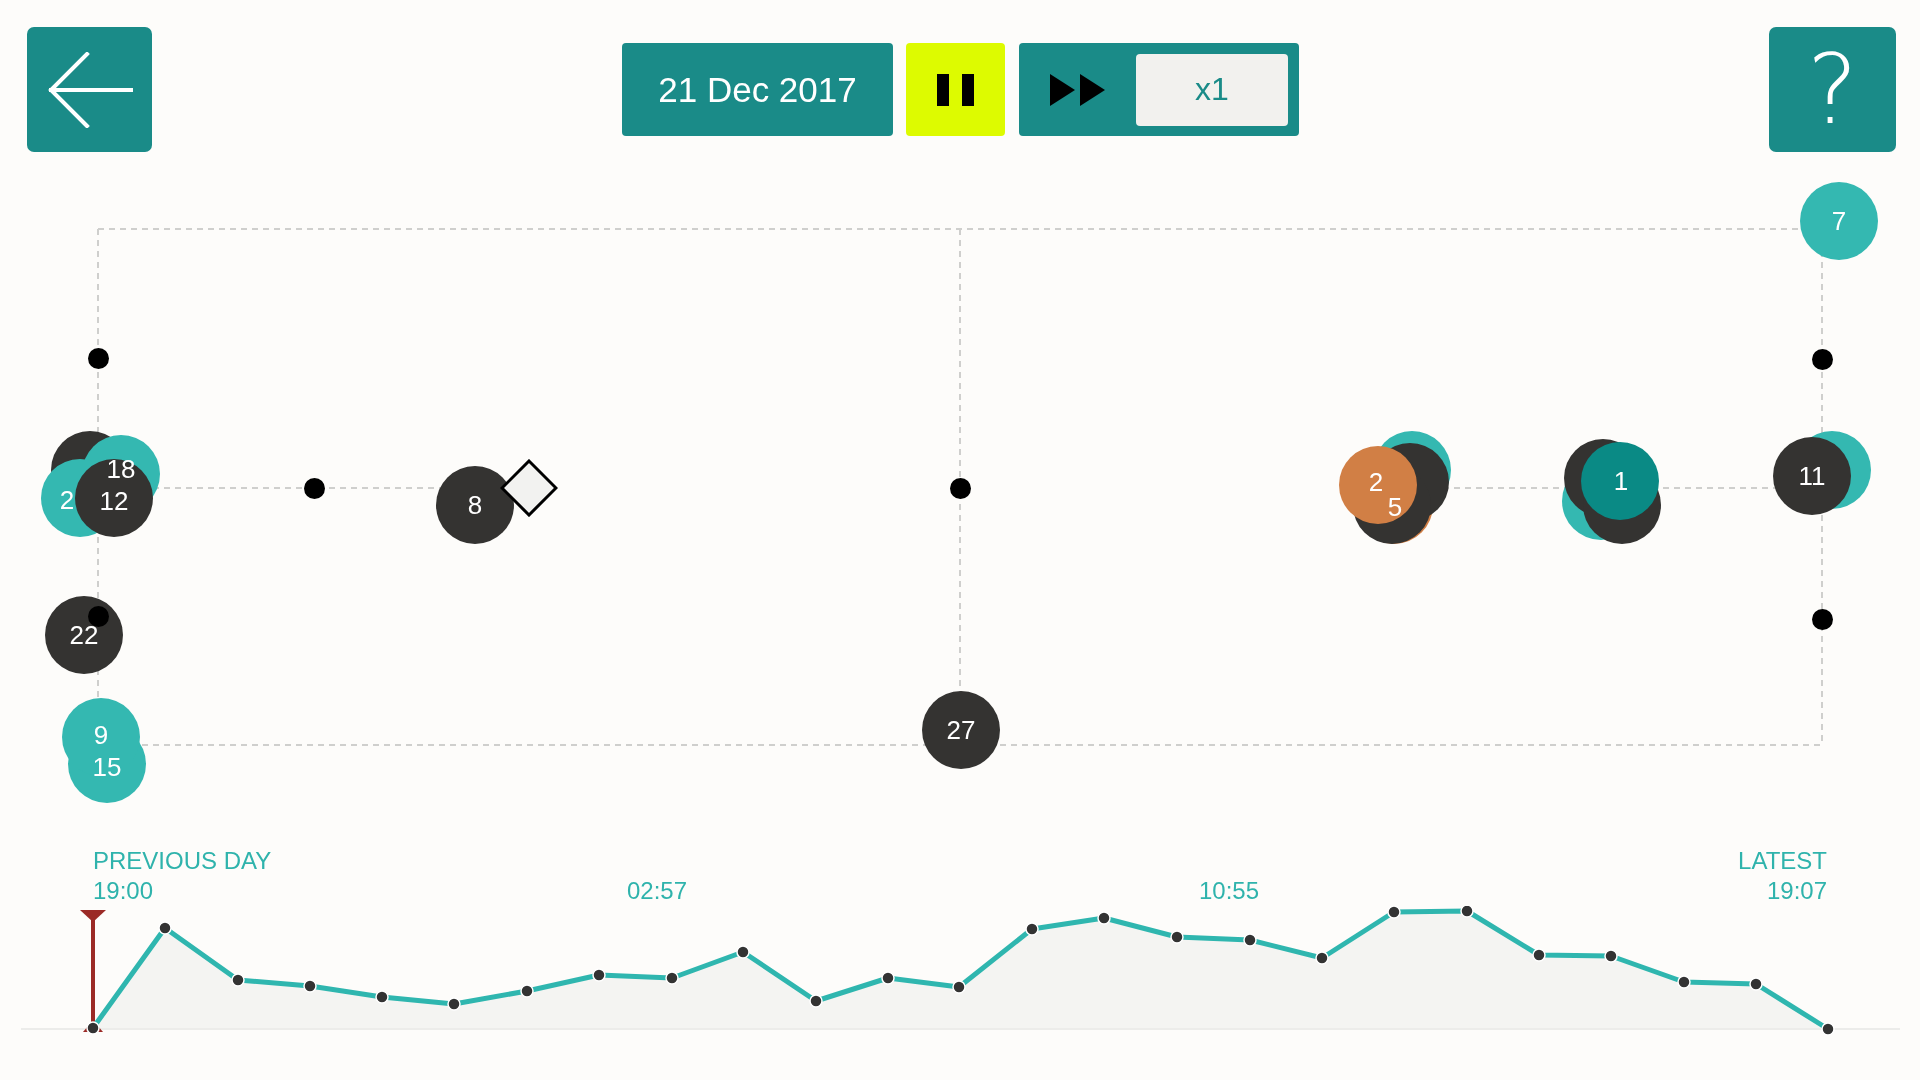  What do you see at coordinates (757, 89) in the screenshot?
I see `date-button: 21 Dec 2017` at bounding box center [757, 89].